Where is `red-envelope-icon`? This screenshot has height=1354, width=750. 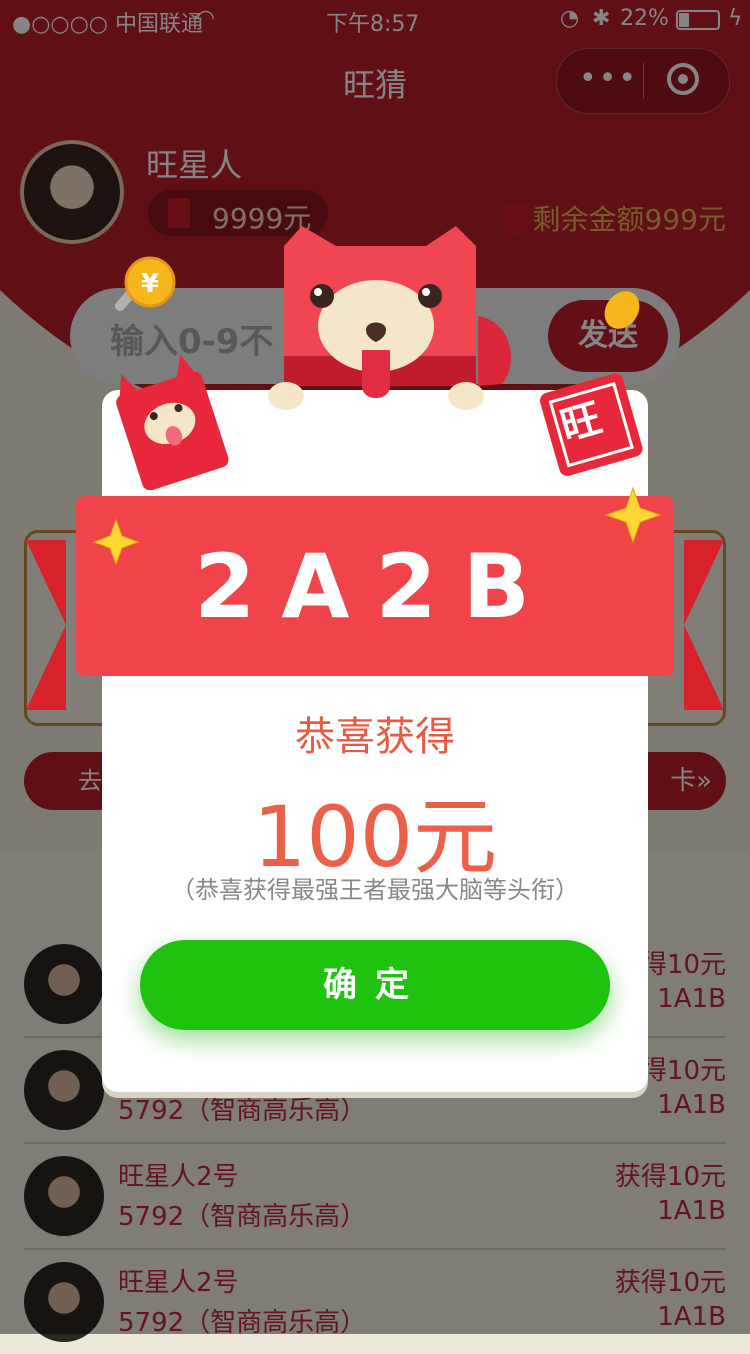 red-envelope-icon is located at coordinates (172, 422).